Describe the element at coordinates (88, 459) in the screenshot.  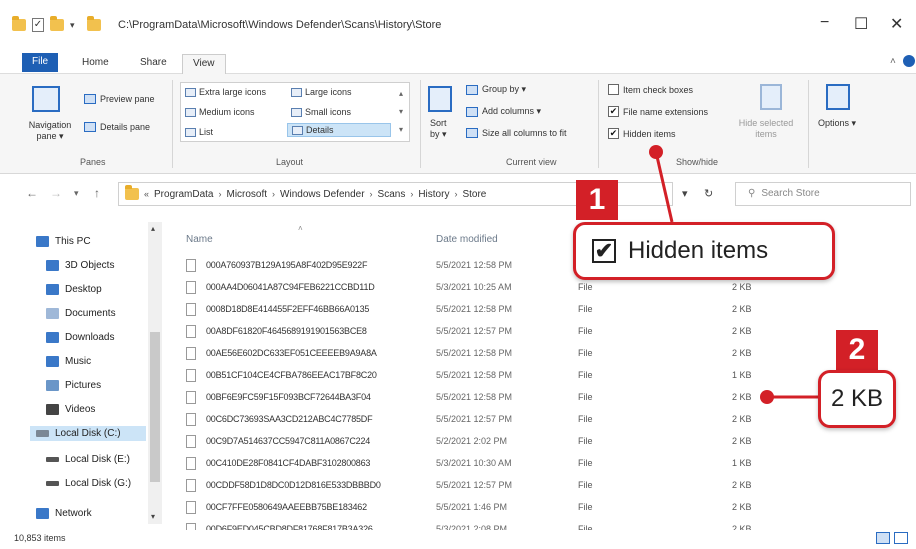
I see `nav-item-local-disk-e: Local Disk (E:)` at that location.